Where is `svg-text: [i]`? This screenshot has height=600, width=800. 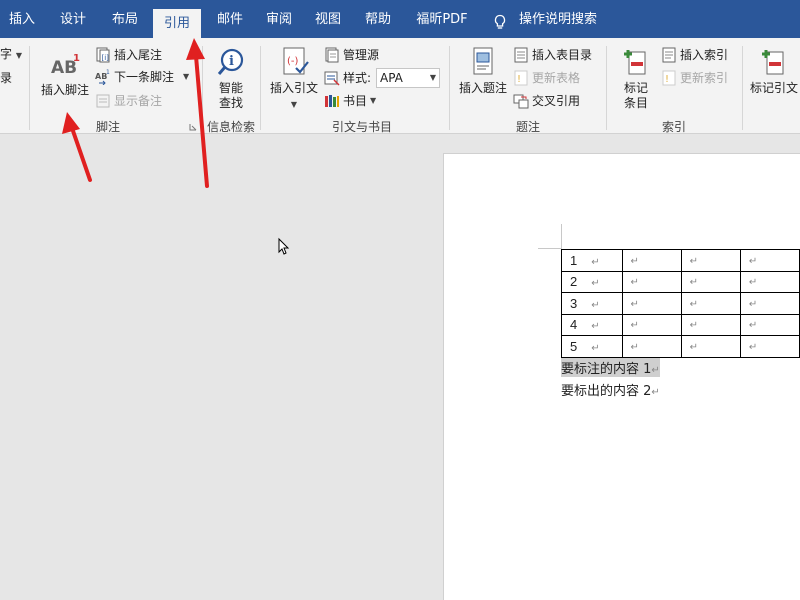 svg-text: [i] is located at coordinates (106, 58).